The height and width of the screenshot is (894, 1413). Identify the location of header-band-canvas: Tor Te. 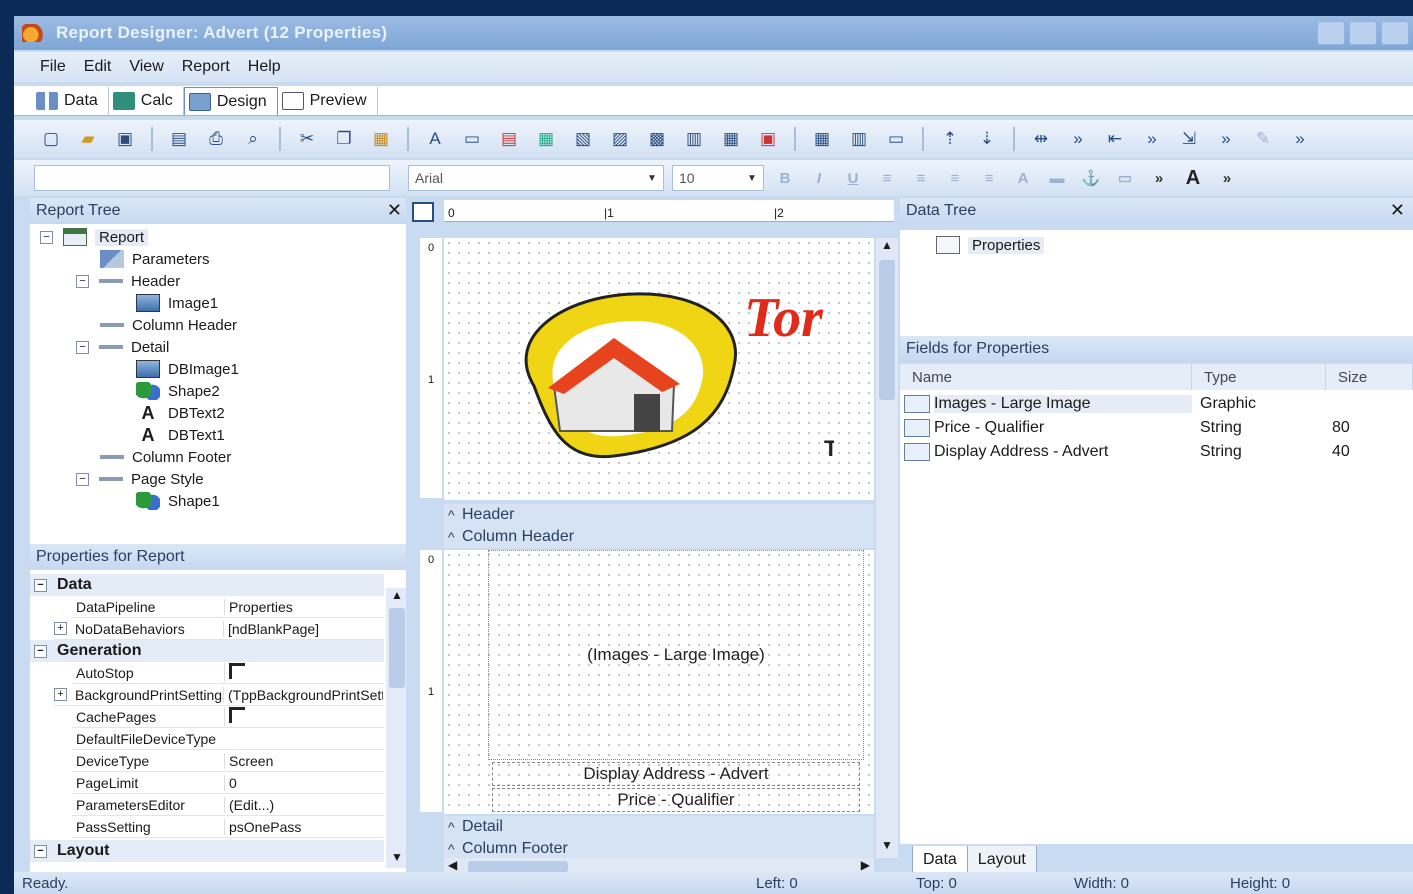
(659, 369).